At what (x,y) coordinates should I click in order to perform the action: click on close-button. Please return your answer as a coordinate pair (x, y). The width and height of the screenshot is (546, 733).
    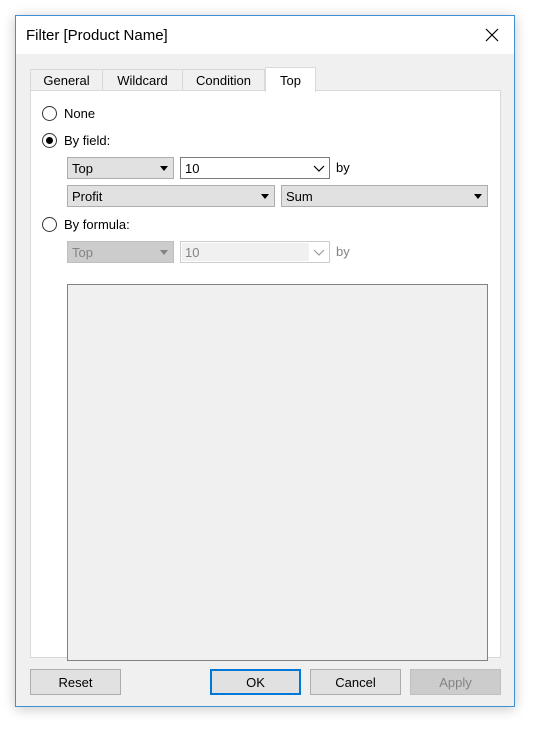
    Looking at the image, I should click on (492, 35).